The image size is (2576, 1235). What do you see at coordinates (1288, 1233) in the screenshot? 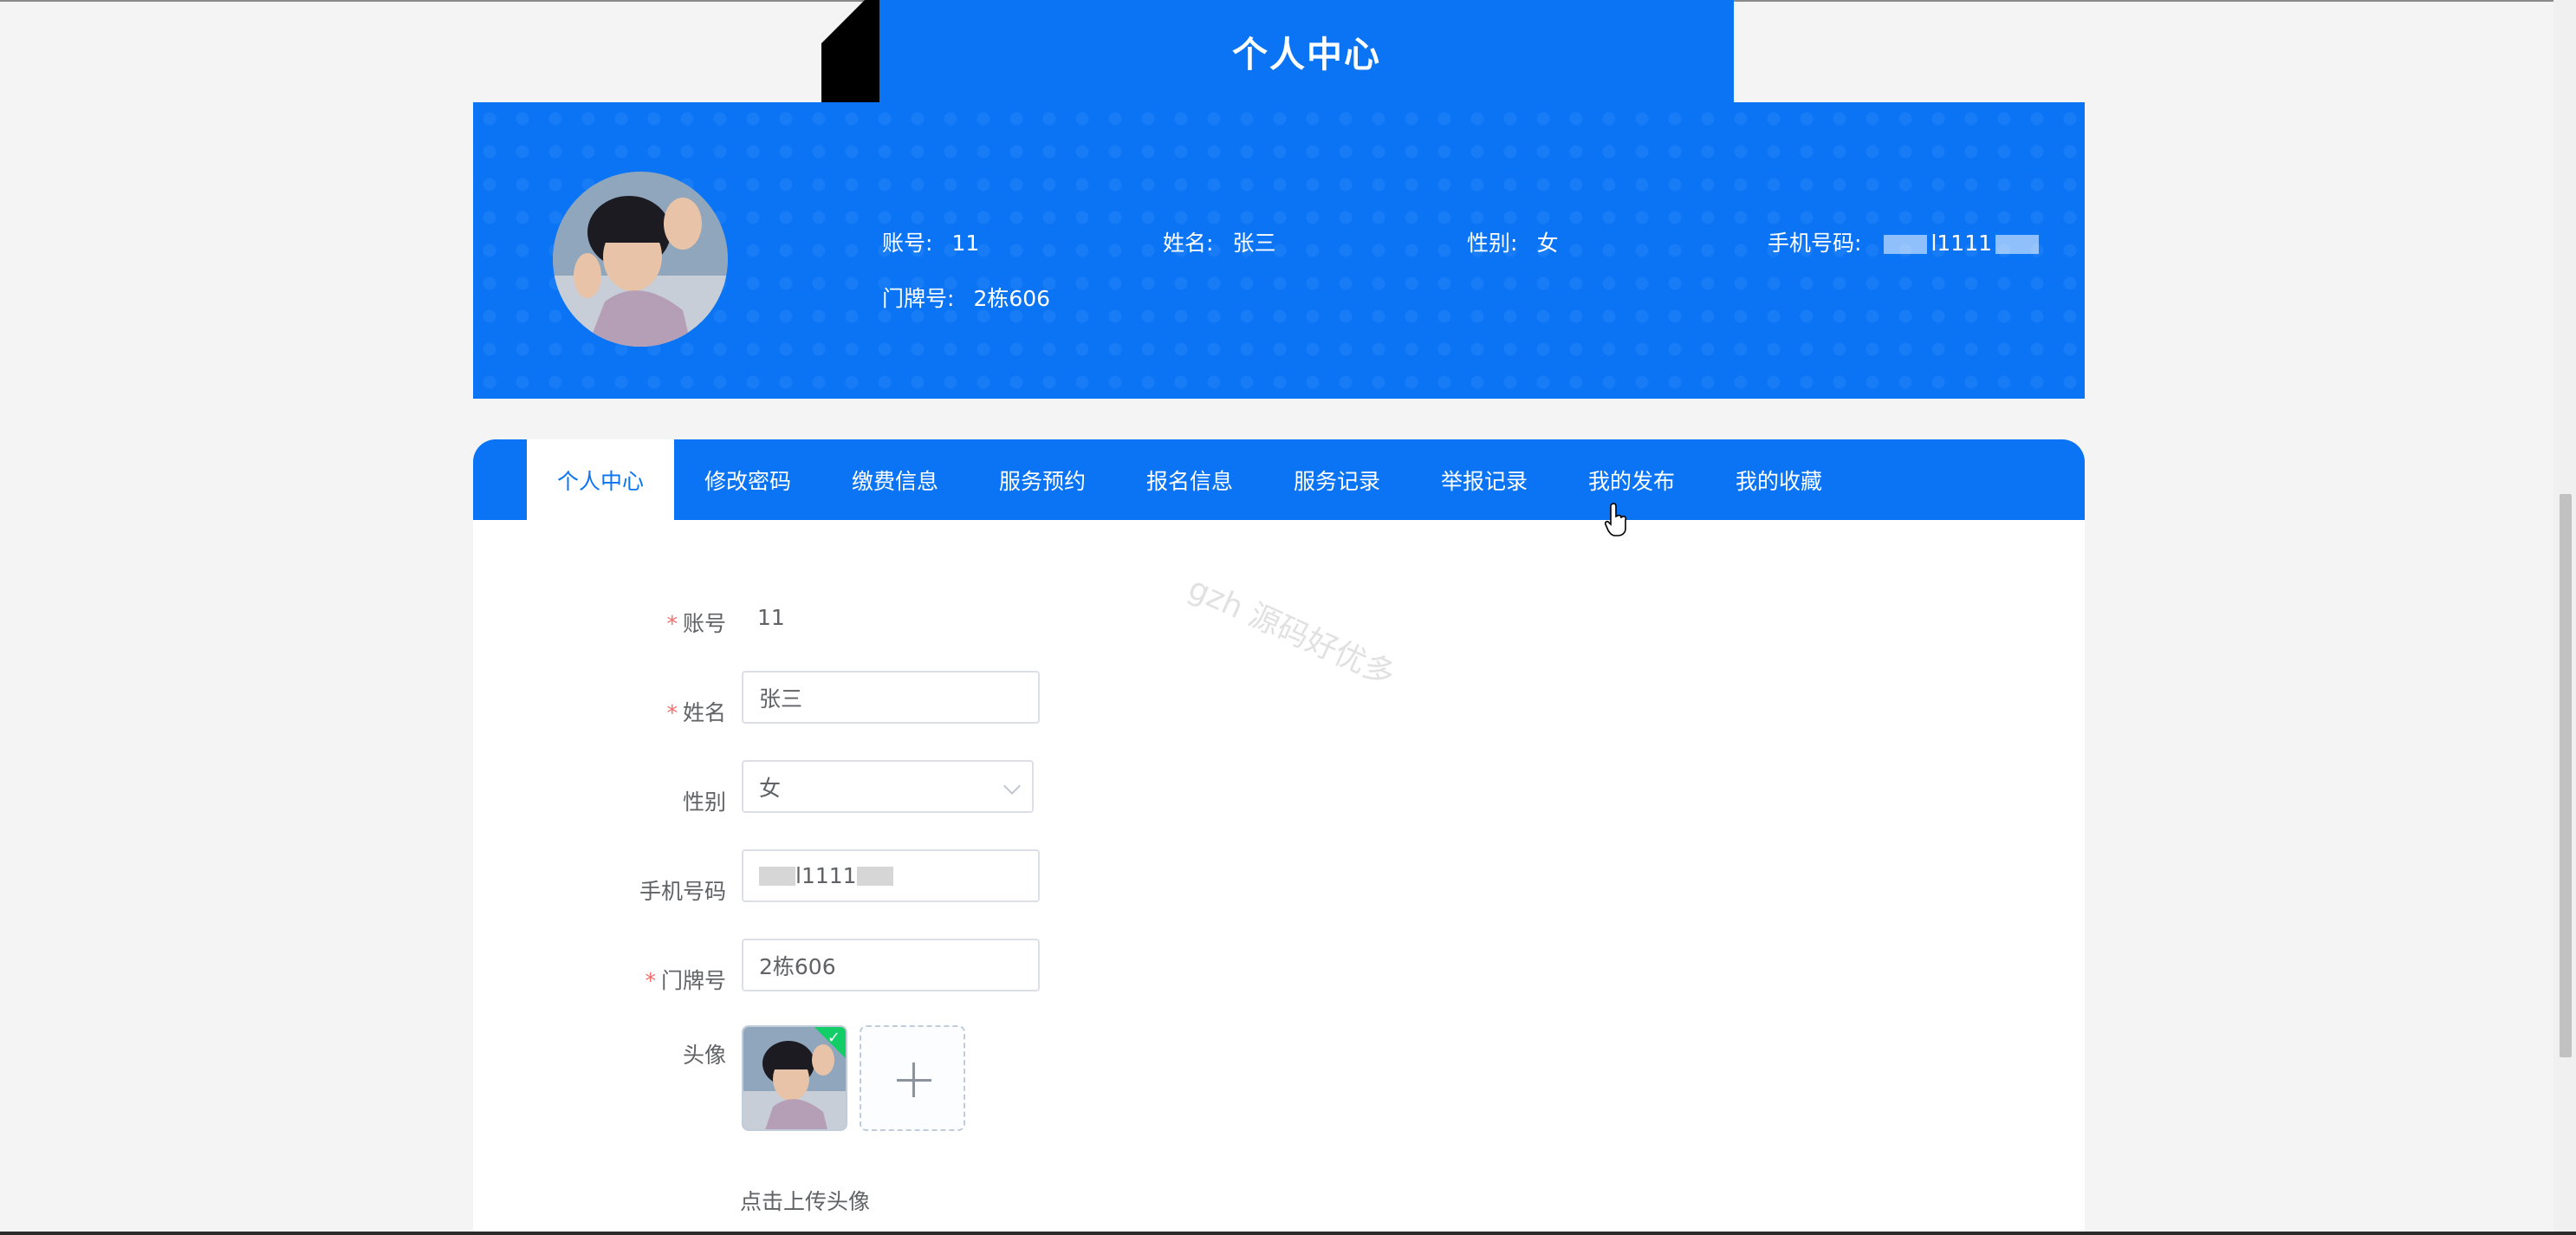
I see `window-bottom-border` at bounding box center [1288, 1233].